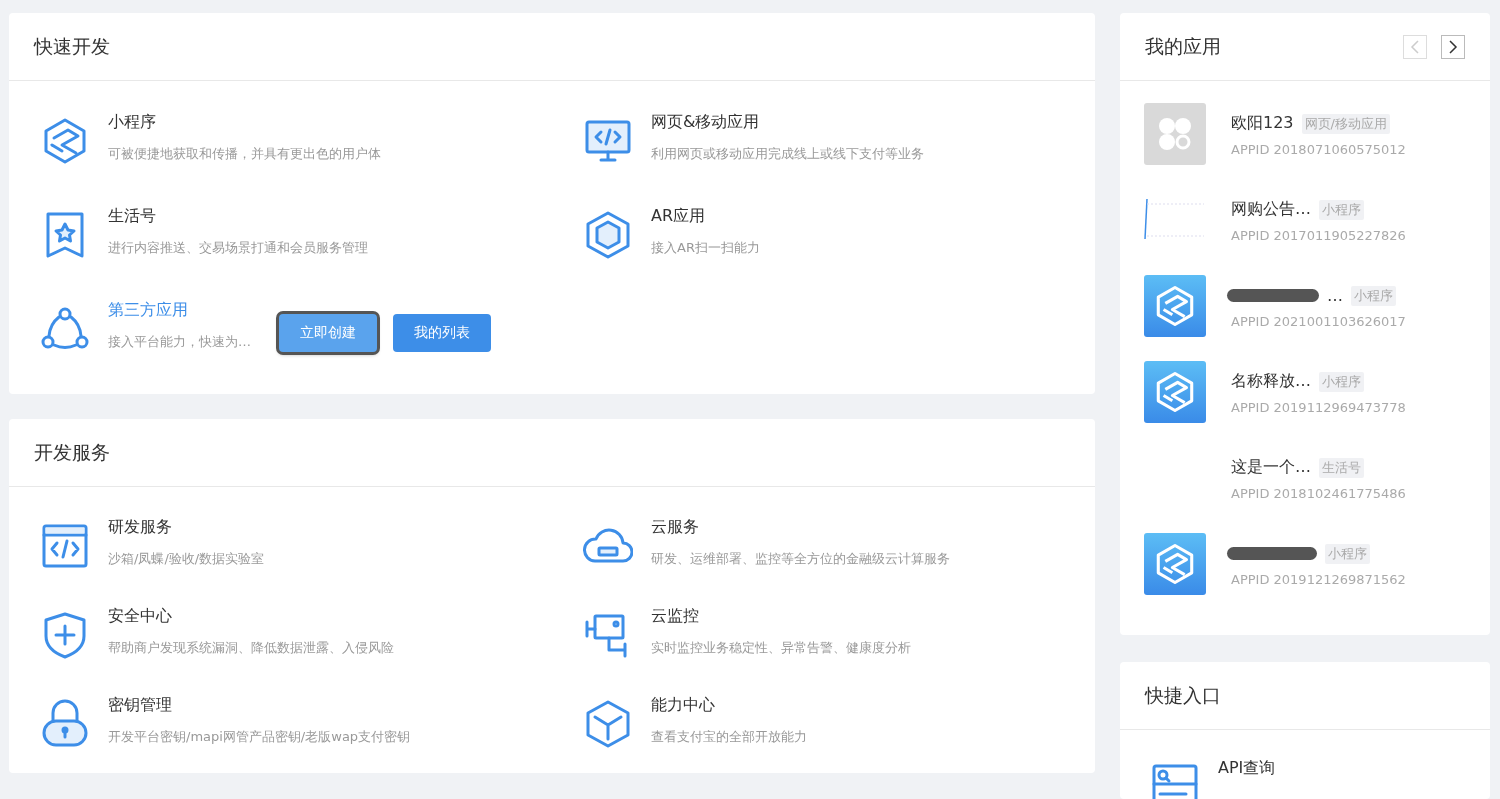 This screenshot has width=1500, height=799. Describe the element at coordinates (1183, 695) in the screenshot. I see `card-title: 快捷入口` at that location.